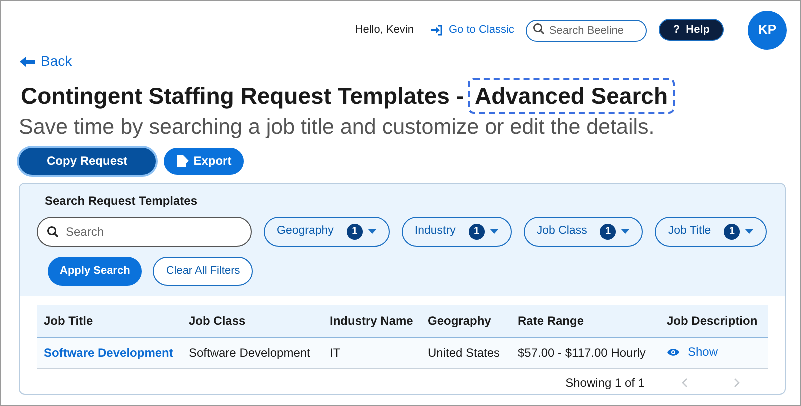 Image resolution: width=801 pixels, height=406 pixels. What do you see at coordinates (539, 29) in the screenshot?
I see `search-icon` at bounding box center [539, 29].